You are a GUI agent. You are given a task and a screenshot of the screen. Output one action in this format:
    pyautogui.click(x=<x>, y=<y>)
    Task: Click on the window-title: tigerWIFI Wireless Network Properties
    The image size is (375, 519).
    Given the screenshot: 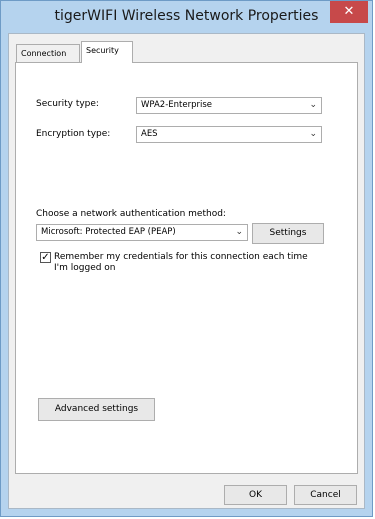 What is the action you would take?
    pyautogui.click(x=186, y=16)
    